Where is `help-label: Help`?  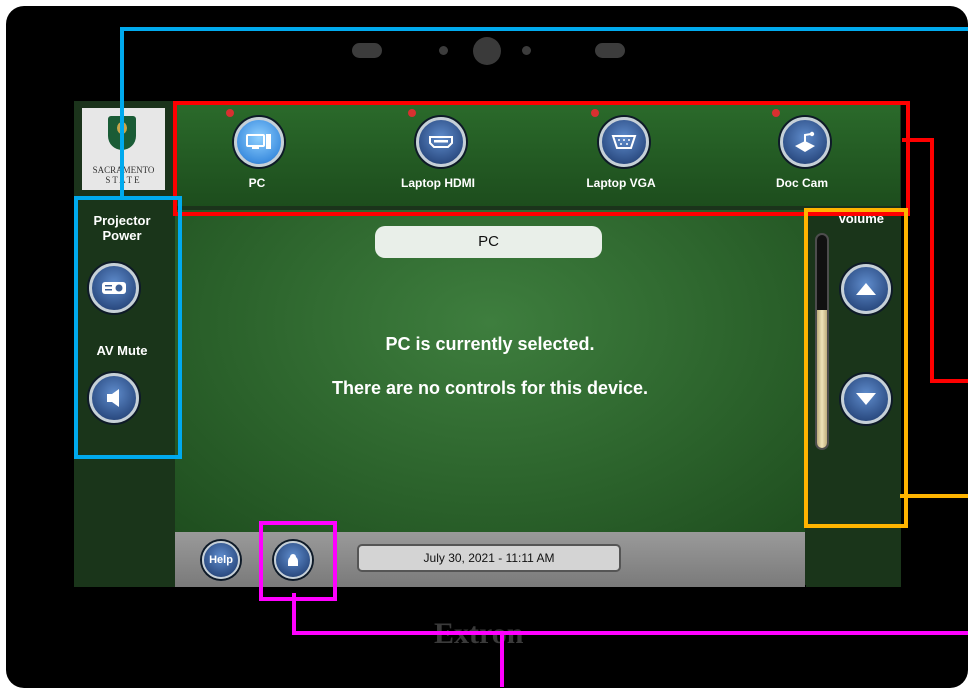 help-label: Help is located at coordinates (221, 560).